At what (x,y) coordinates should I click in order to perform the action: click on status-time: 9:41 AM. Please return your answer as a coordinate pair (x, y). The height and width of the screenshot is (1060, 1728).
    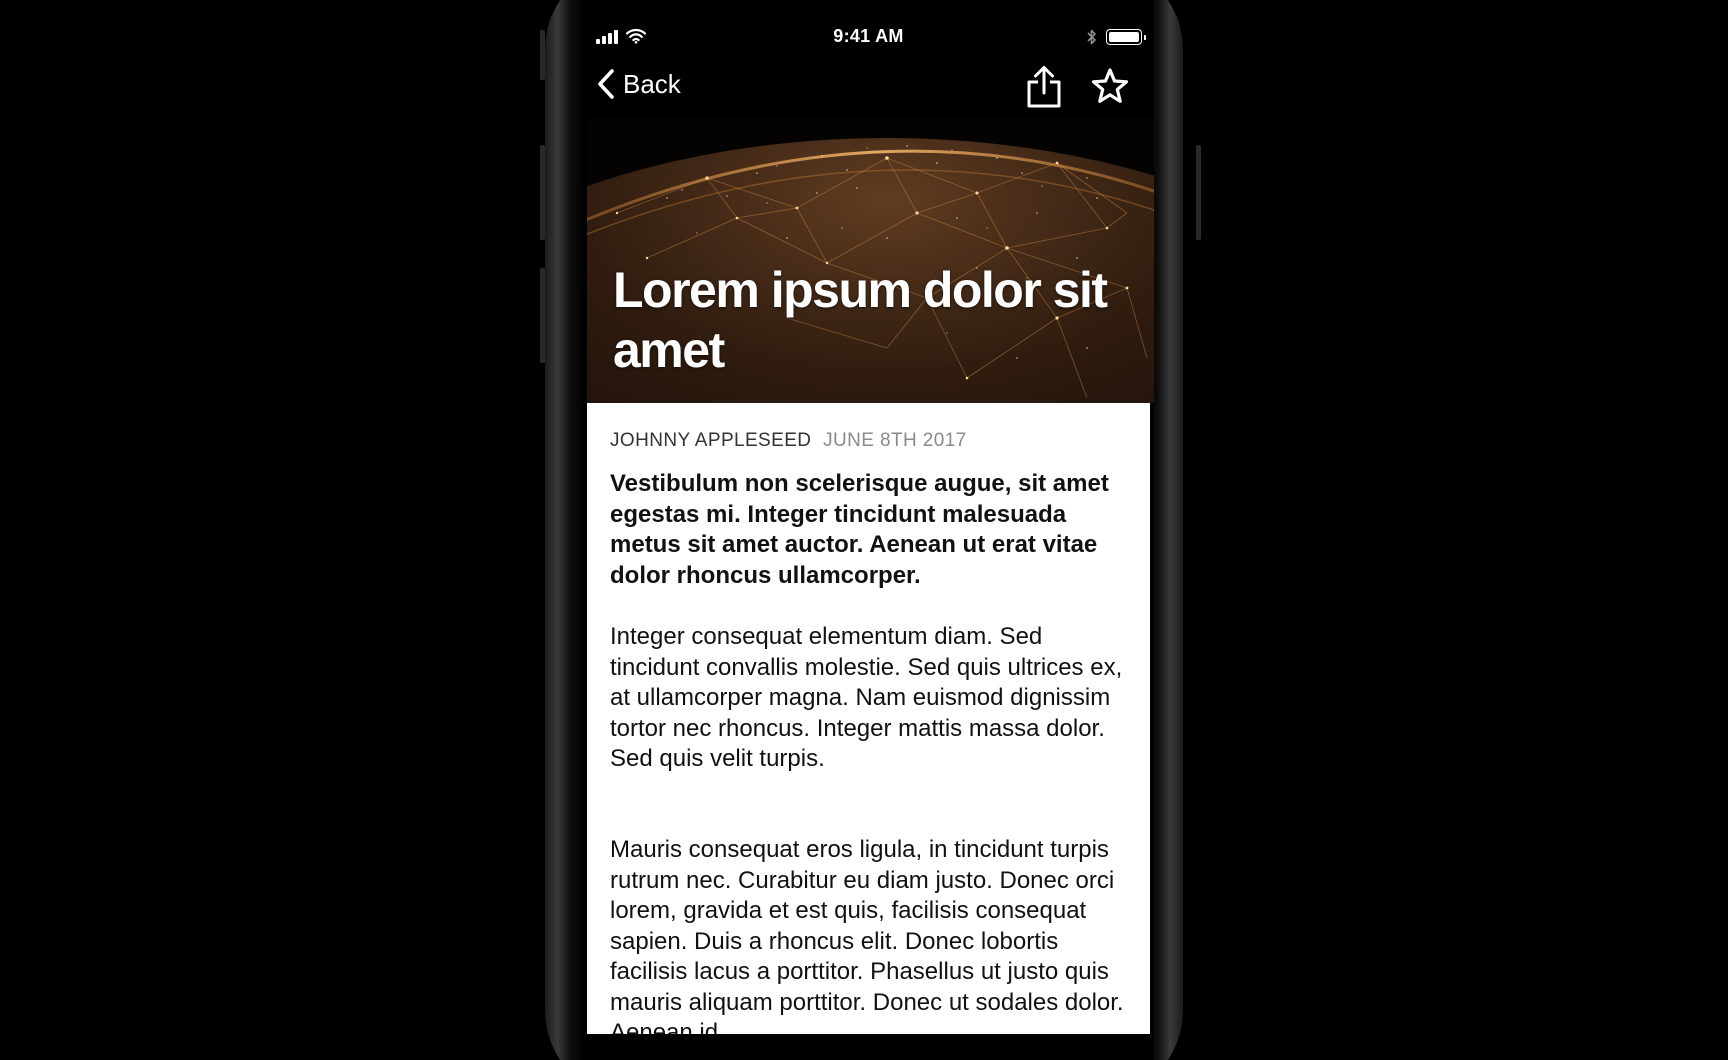
    Looking at the image, I should click on (868, 36).